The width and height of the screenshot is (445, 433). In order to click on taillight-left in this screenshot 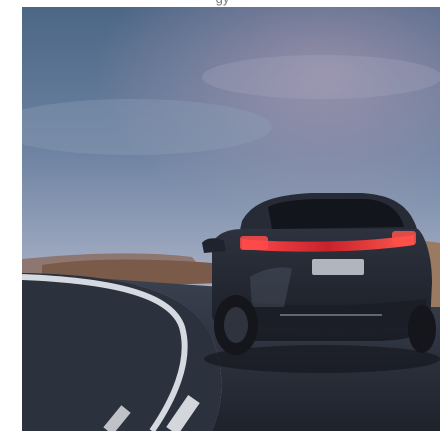, I will do `click(254, 243)`.